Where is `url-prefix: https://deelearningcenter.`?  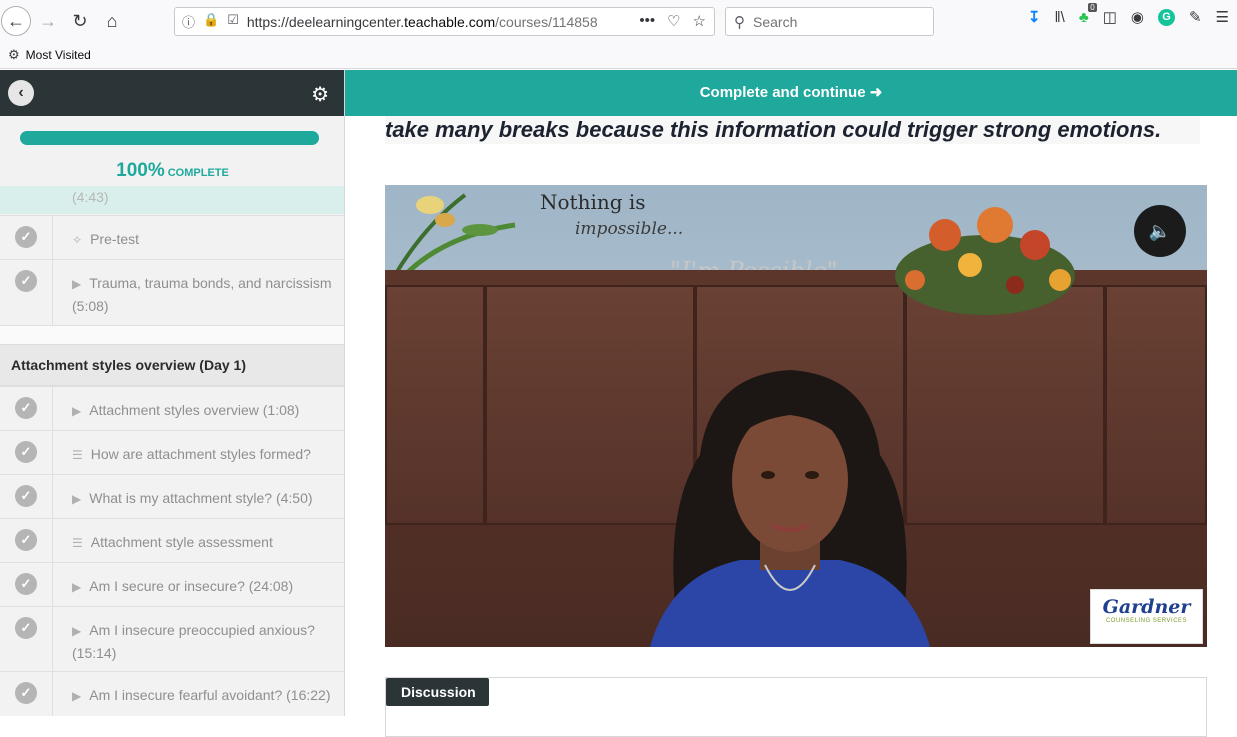
url-prefix: https://deelearningcenter. is located at coordinates (325, 21).